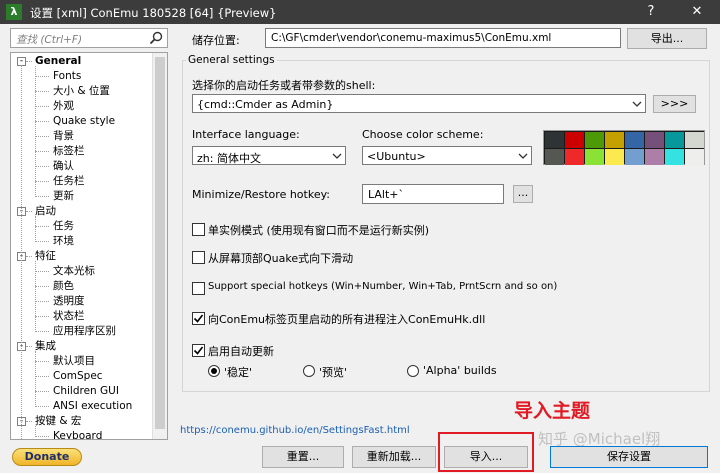  I want to click on tree-item-label: Quake style, so click(84, 121).